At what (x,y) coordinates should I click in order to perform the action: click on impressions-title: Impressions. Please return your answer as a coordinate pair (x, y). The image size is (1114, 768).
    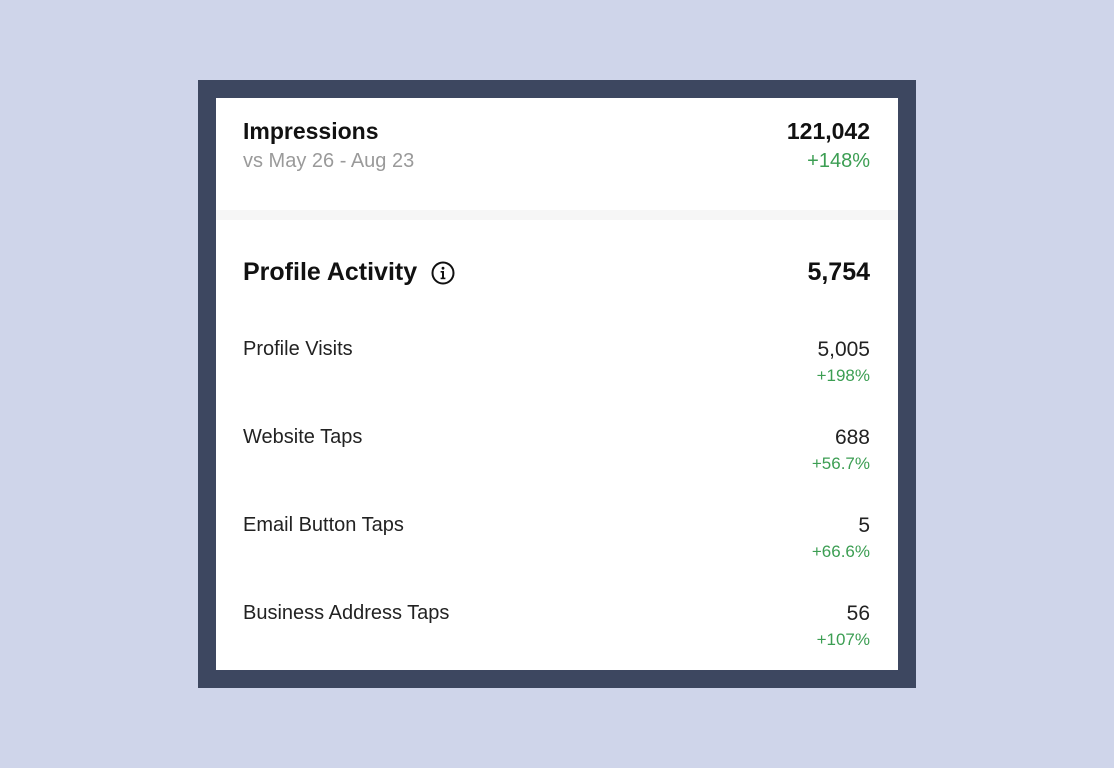
    Looking at the image, I should click on (311, 131).